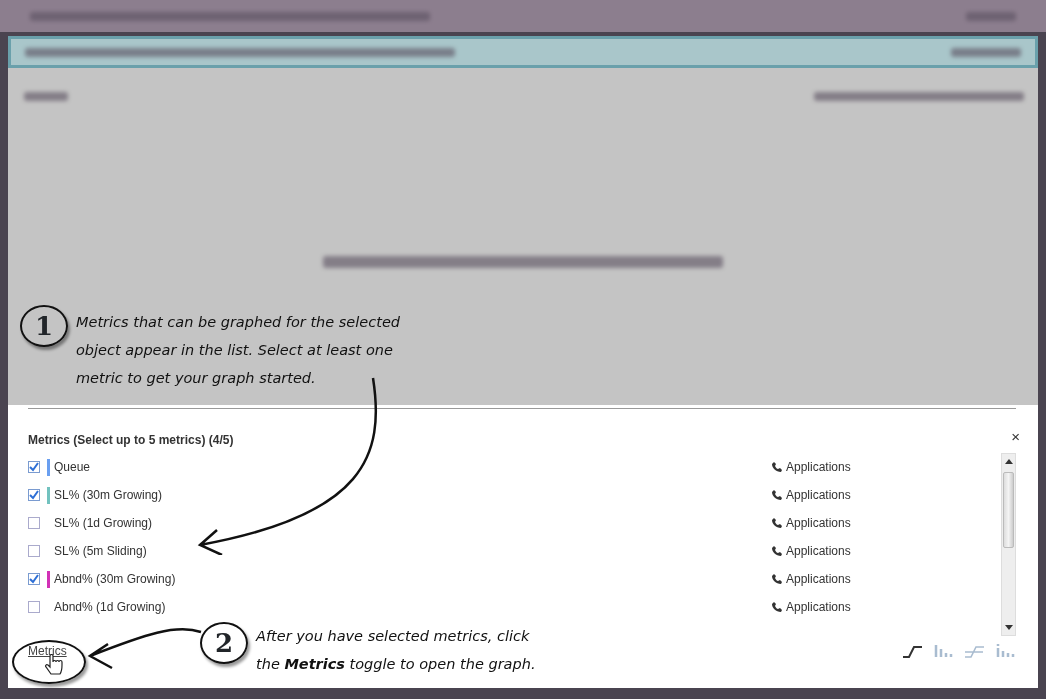  What do you see at coordinates (986, 52) in the screenshot?
I see `blurred-toolbar-icons` at bounding box center [986, 52].